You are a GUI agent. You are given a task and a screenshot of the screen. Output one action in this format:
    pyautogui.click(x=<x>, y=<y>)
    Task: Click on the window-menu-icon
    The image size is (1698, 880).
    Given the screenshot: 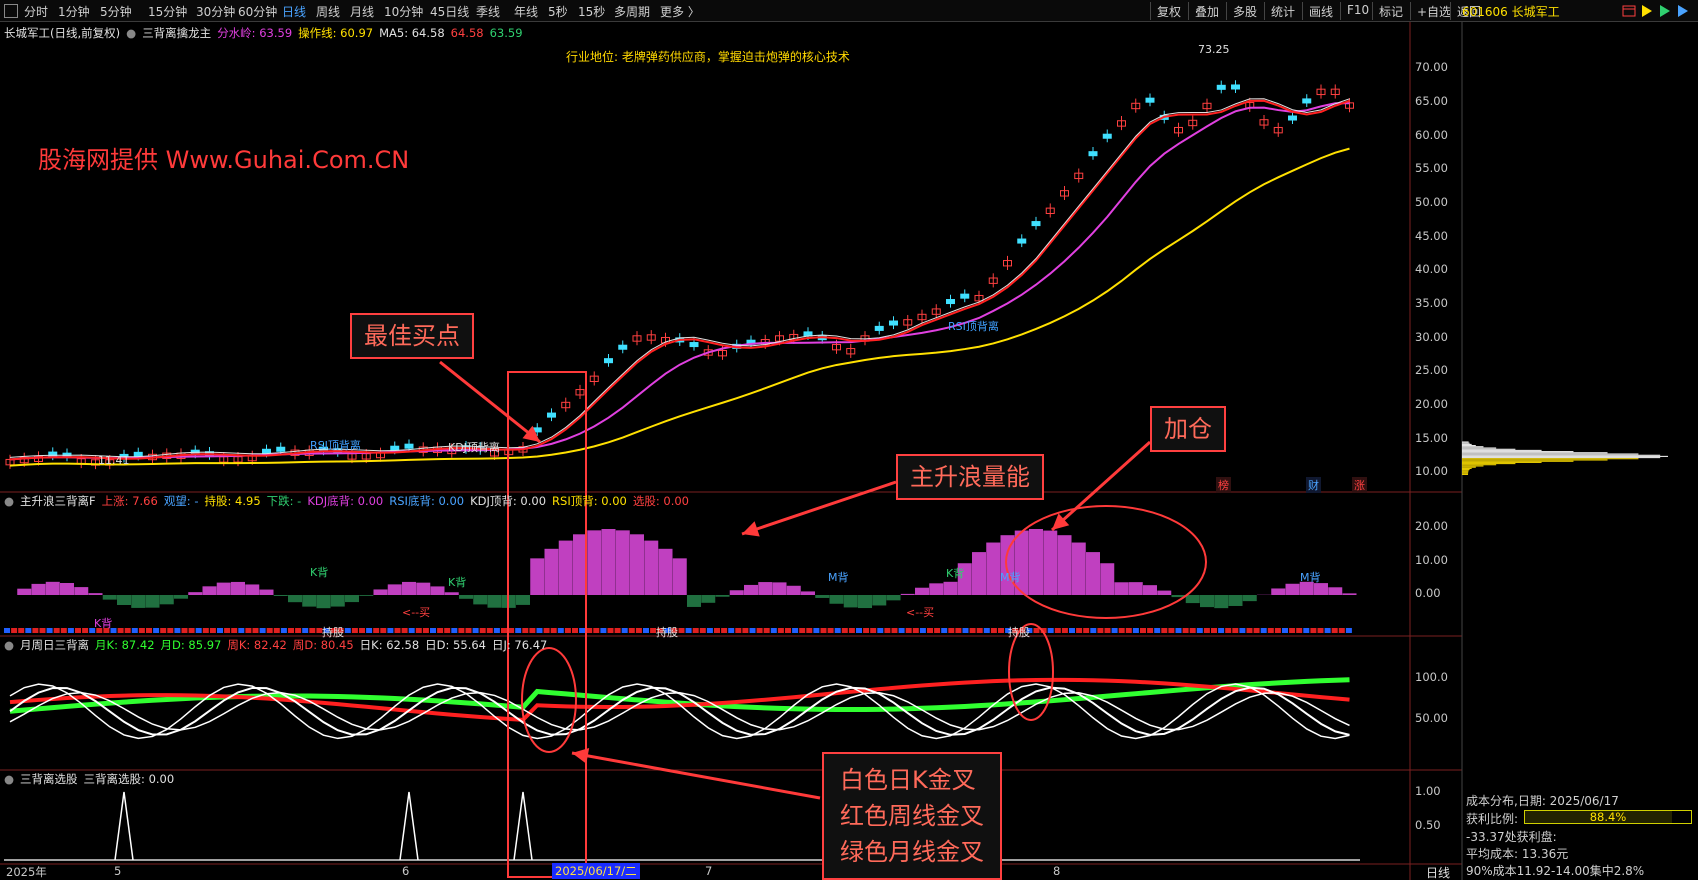 What is the action you would take?
    pyautogui.click(x=11, y=11)
    